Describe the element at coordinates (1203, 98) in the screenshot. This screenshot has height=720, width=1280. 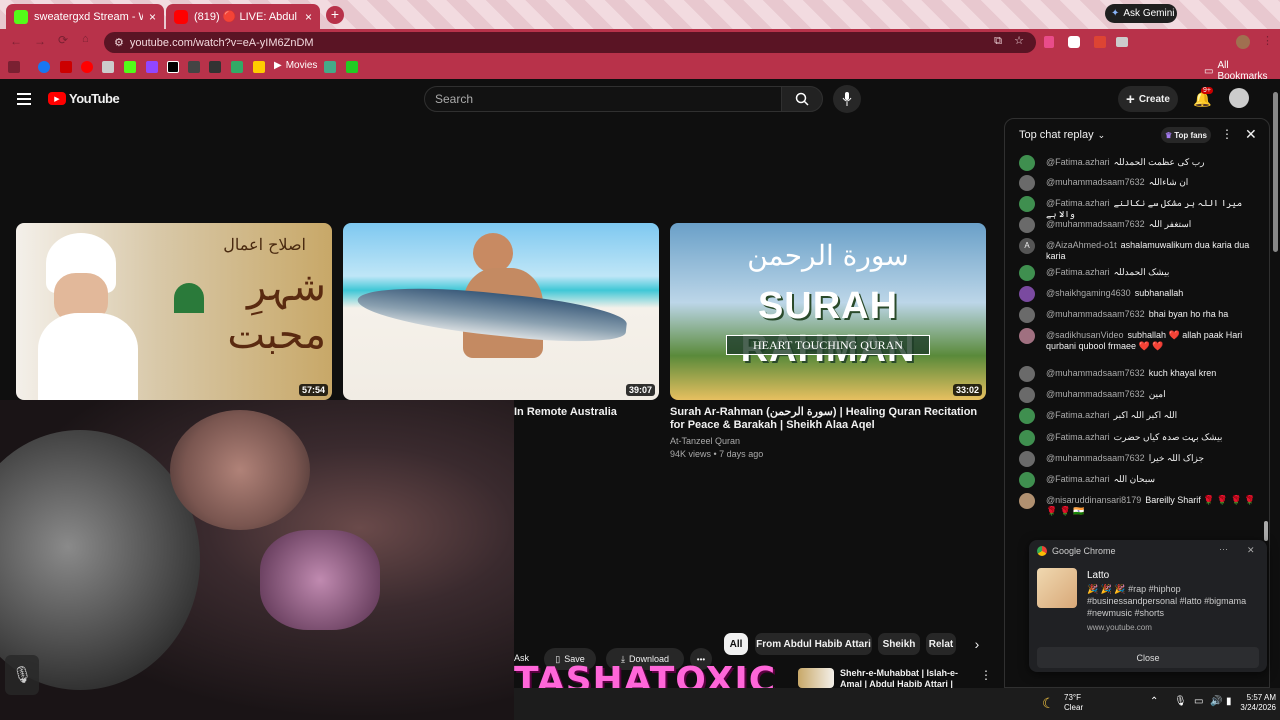
I see `notifications-button: 🔔 9+` at that location.